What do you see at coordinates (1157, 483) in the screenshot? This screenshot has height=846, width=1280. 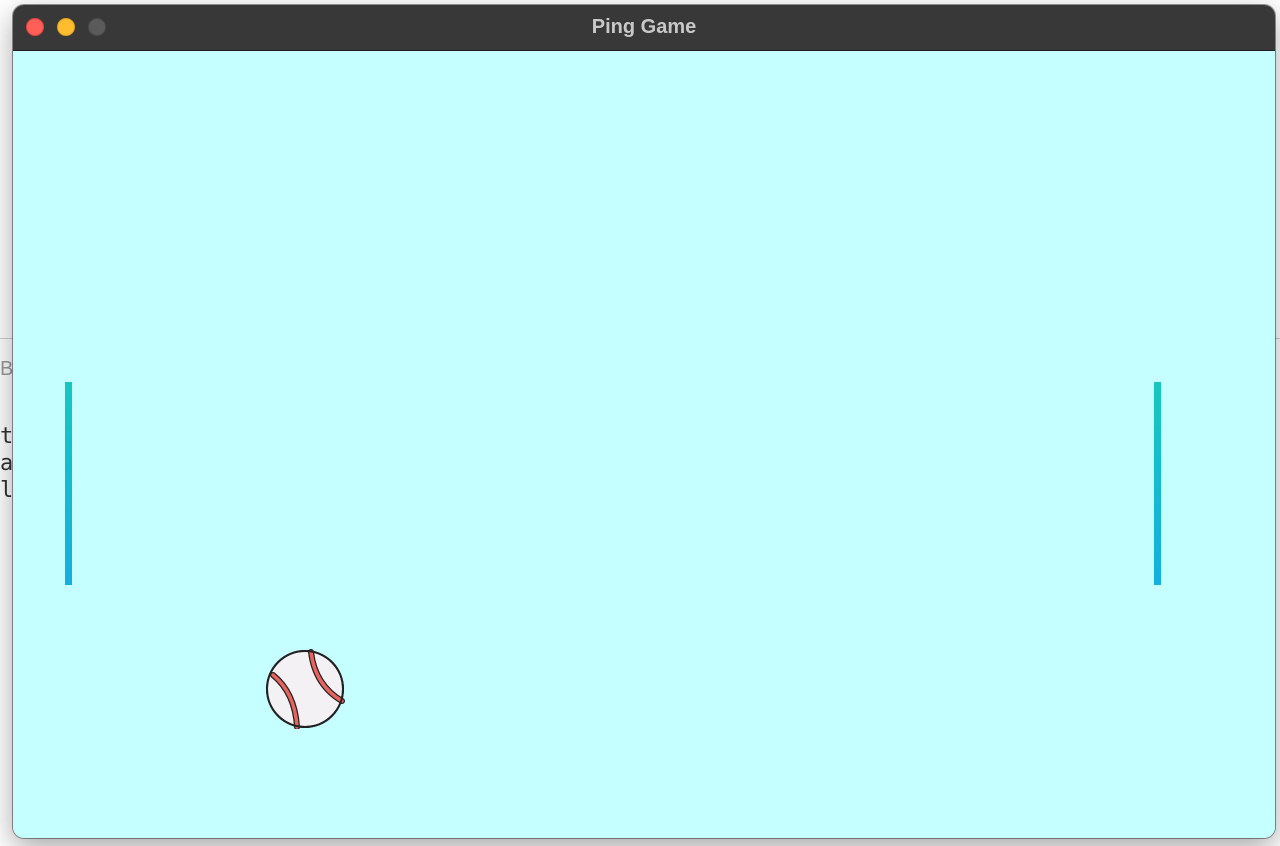 I see `right-paddle` at bounding box center [1157, 483].